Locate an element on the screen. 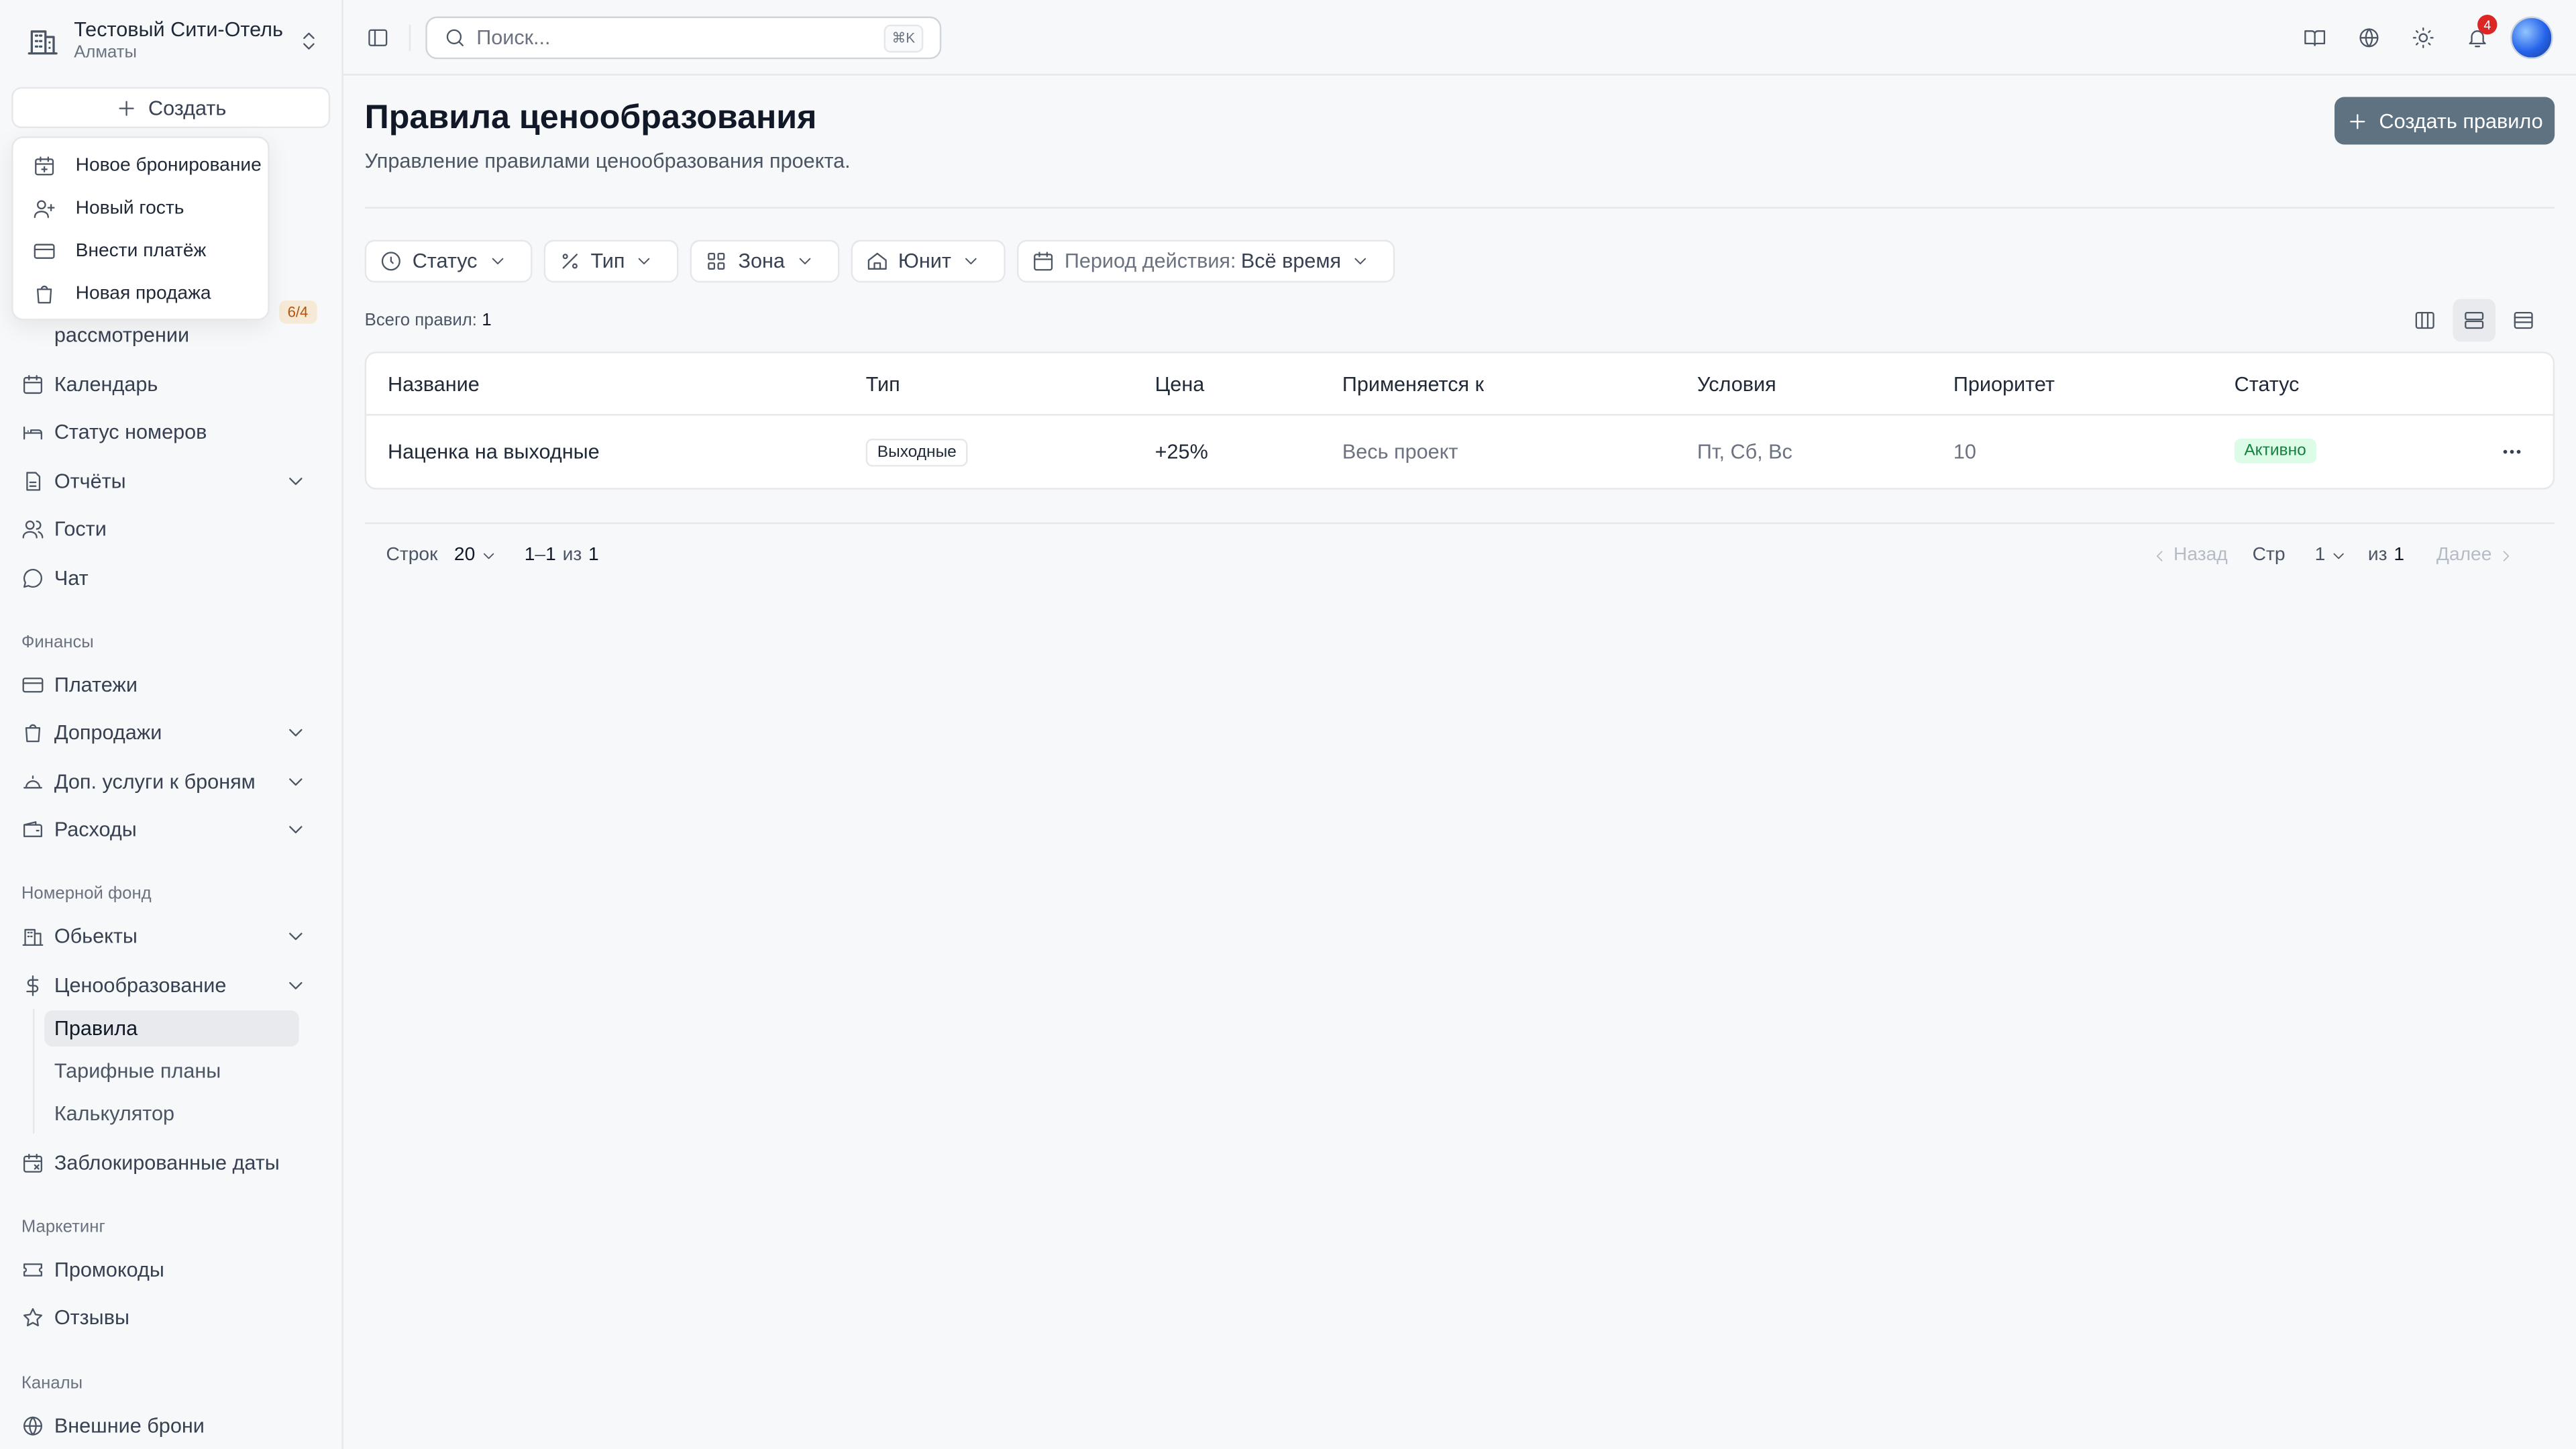  sidebar-item-upsells: Допродажи is located at coordinates (172, 732).